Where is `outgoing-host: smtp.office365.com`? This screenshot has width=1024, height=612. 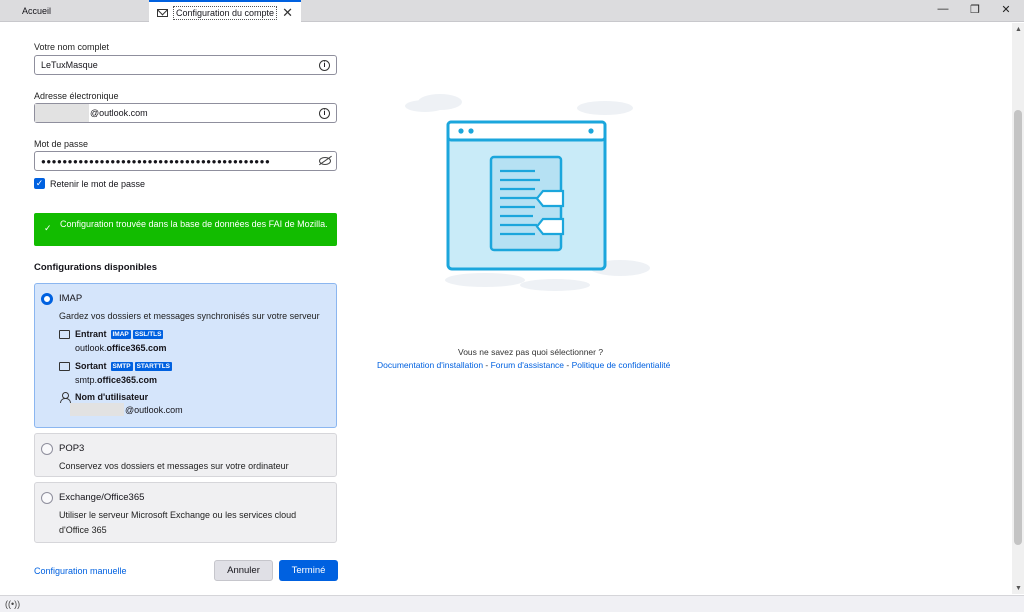
outgoing-host: smtp.office365.com is located at coordinates (116, 380).